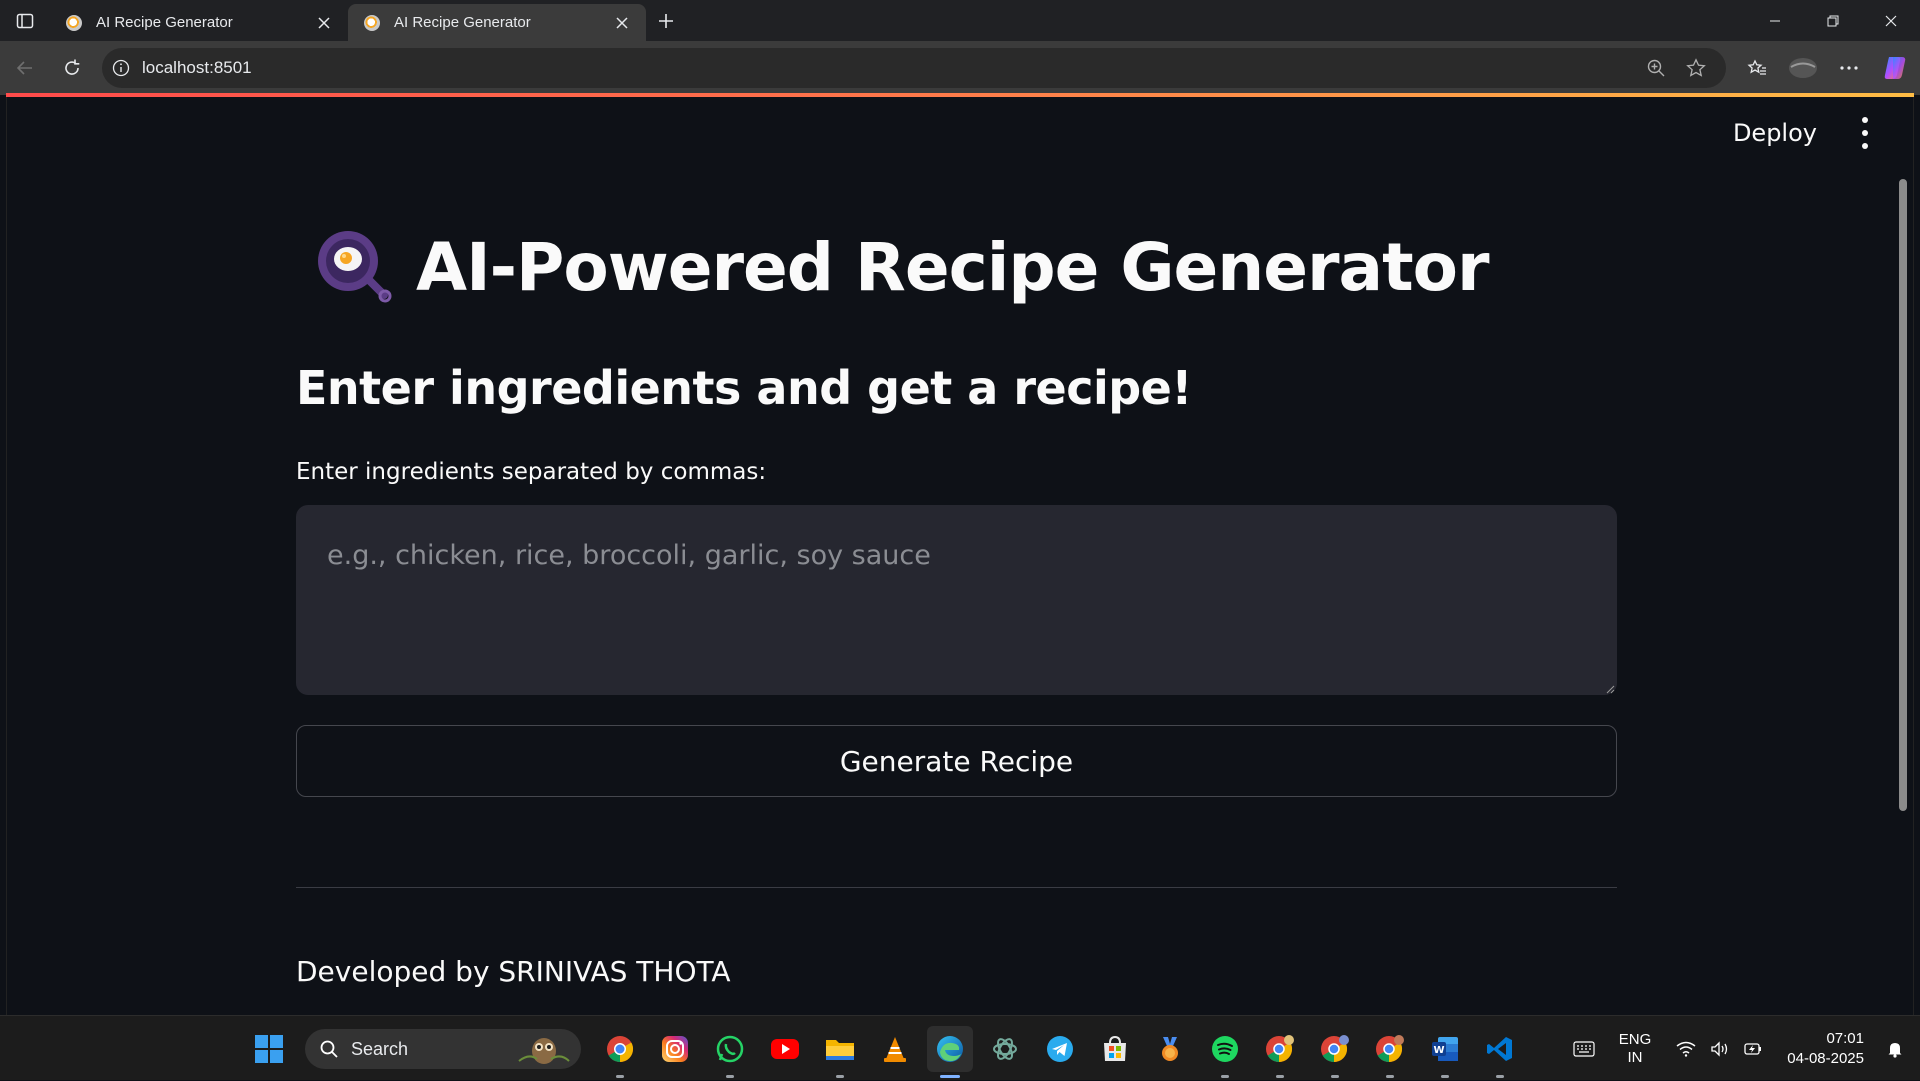  I want to click on taskbar-telegram, so click(1060, 1049).